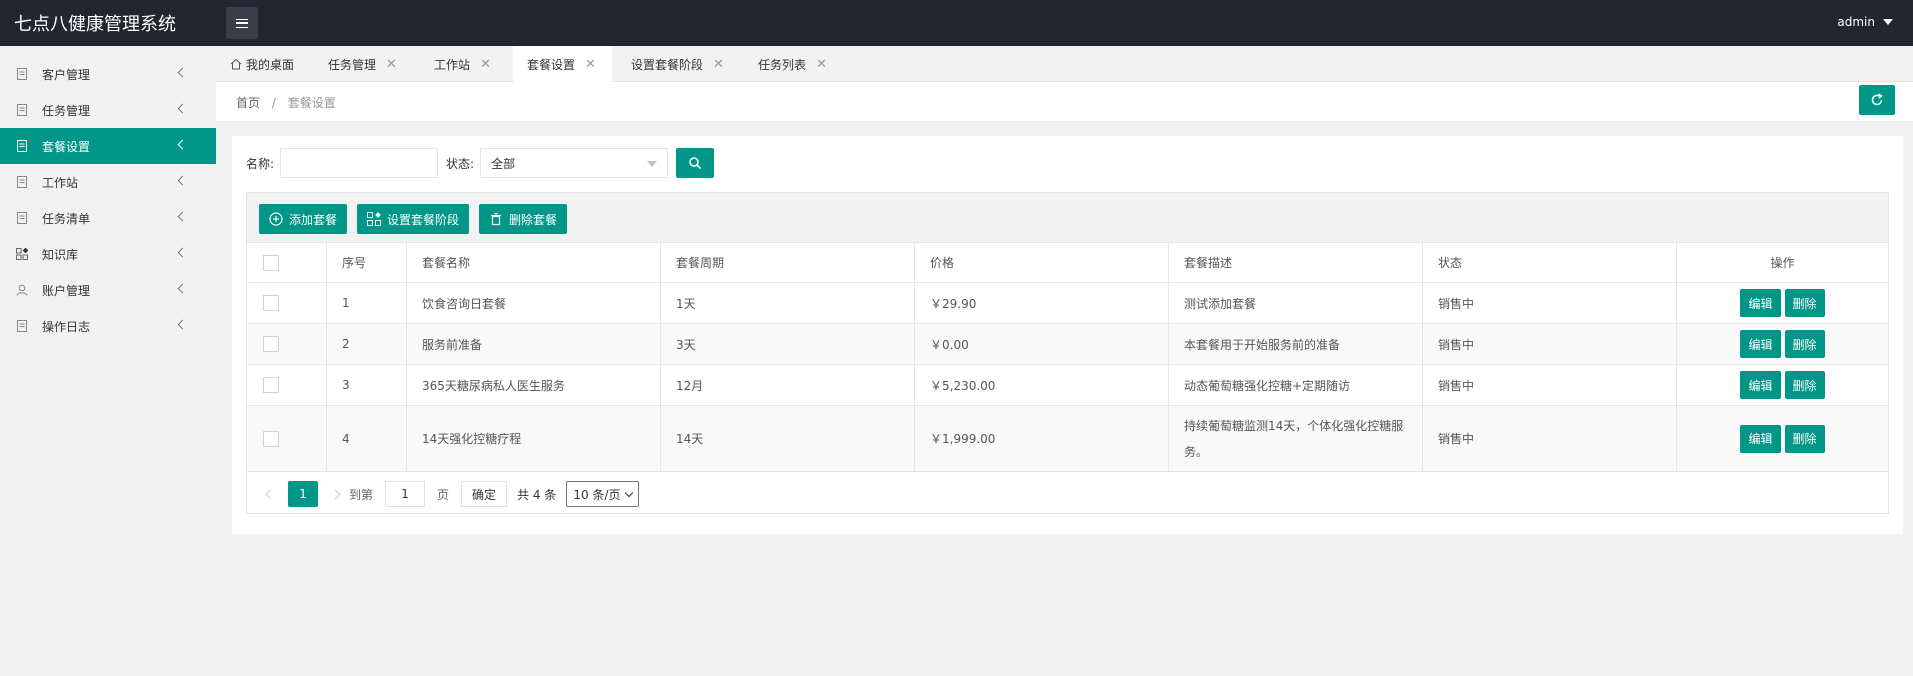 The height and width of the screenshot is (676, 1913). What do you see at coordinates (271, 262) in the screenshot?
I see `select-all-checkbox` at bounding box center [271, 262].